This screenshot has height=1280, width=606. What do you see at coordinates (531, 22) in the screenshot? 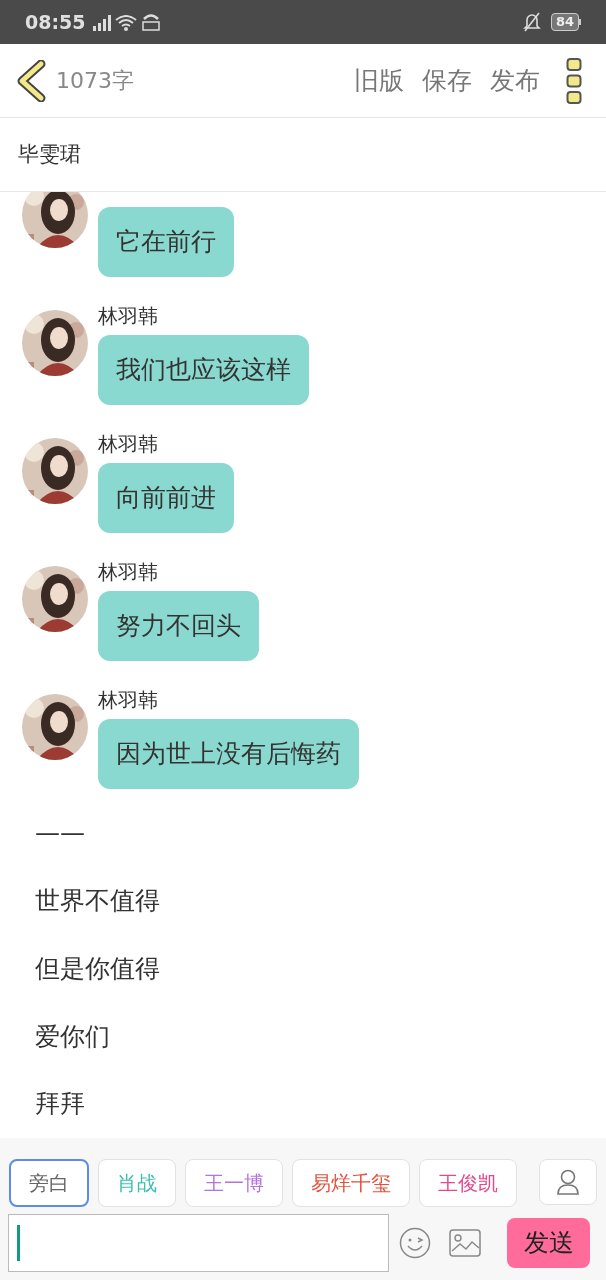
I see `muted-bell-icon` at bounding box center [531, 22].